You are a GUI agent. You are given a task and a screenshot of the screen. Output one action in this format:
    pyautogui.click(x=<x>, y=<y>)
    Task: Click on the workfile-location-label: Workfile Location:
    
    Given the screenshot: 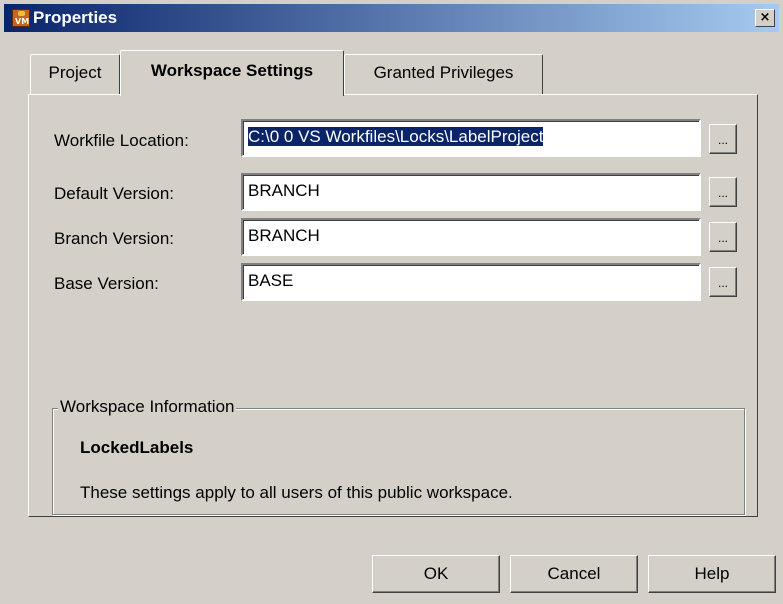 What is the action you would take?
    pyautogui.click(x=121, y=140)
    